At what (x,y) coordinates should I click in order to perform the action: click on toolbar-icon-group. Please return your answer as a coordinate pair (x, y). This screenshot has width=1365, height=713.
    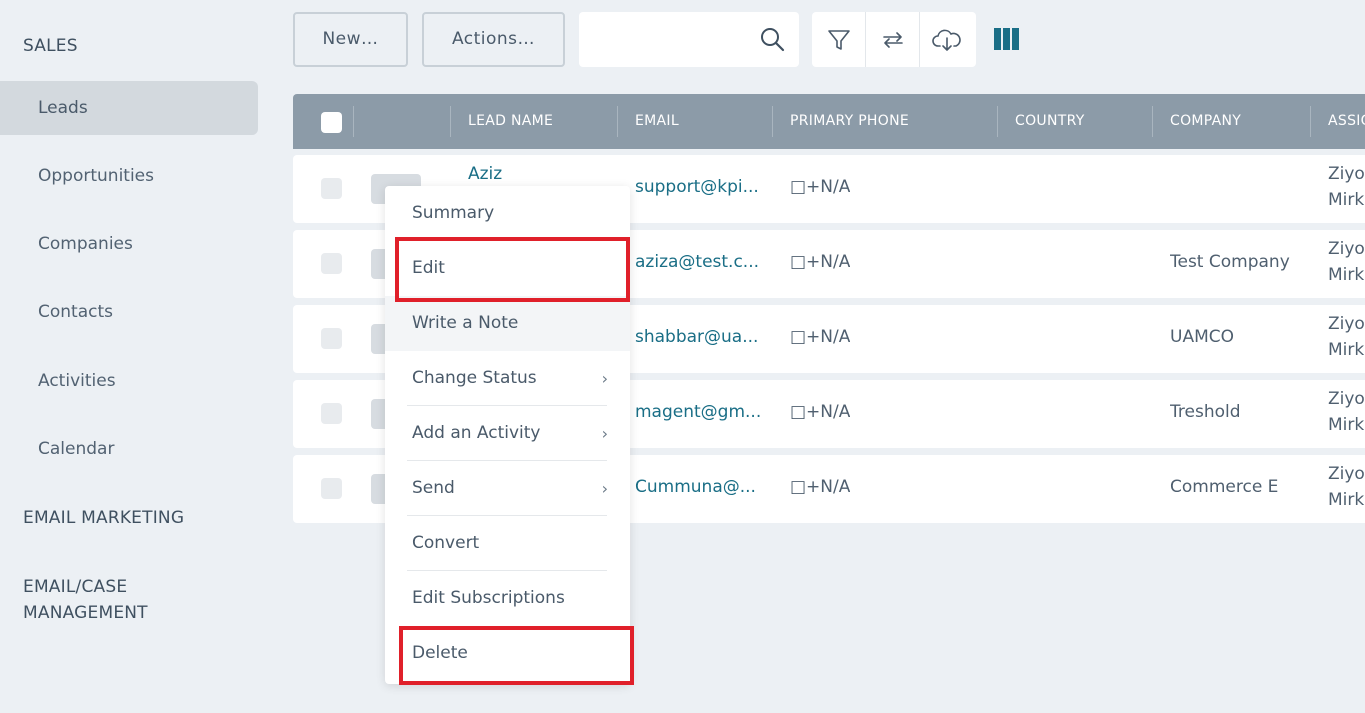
    Looking at the image, I should click on (894, 39).